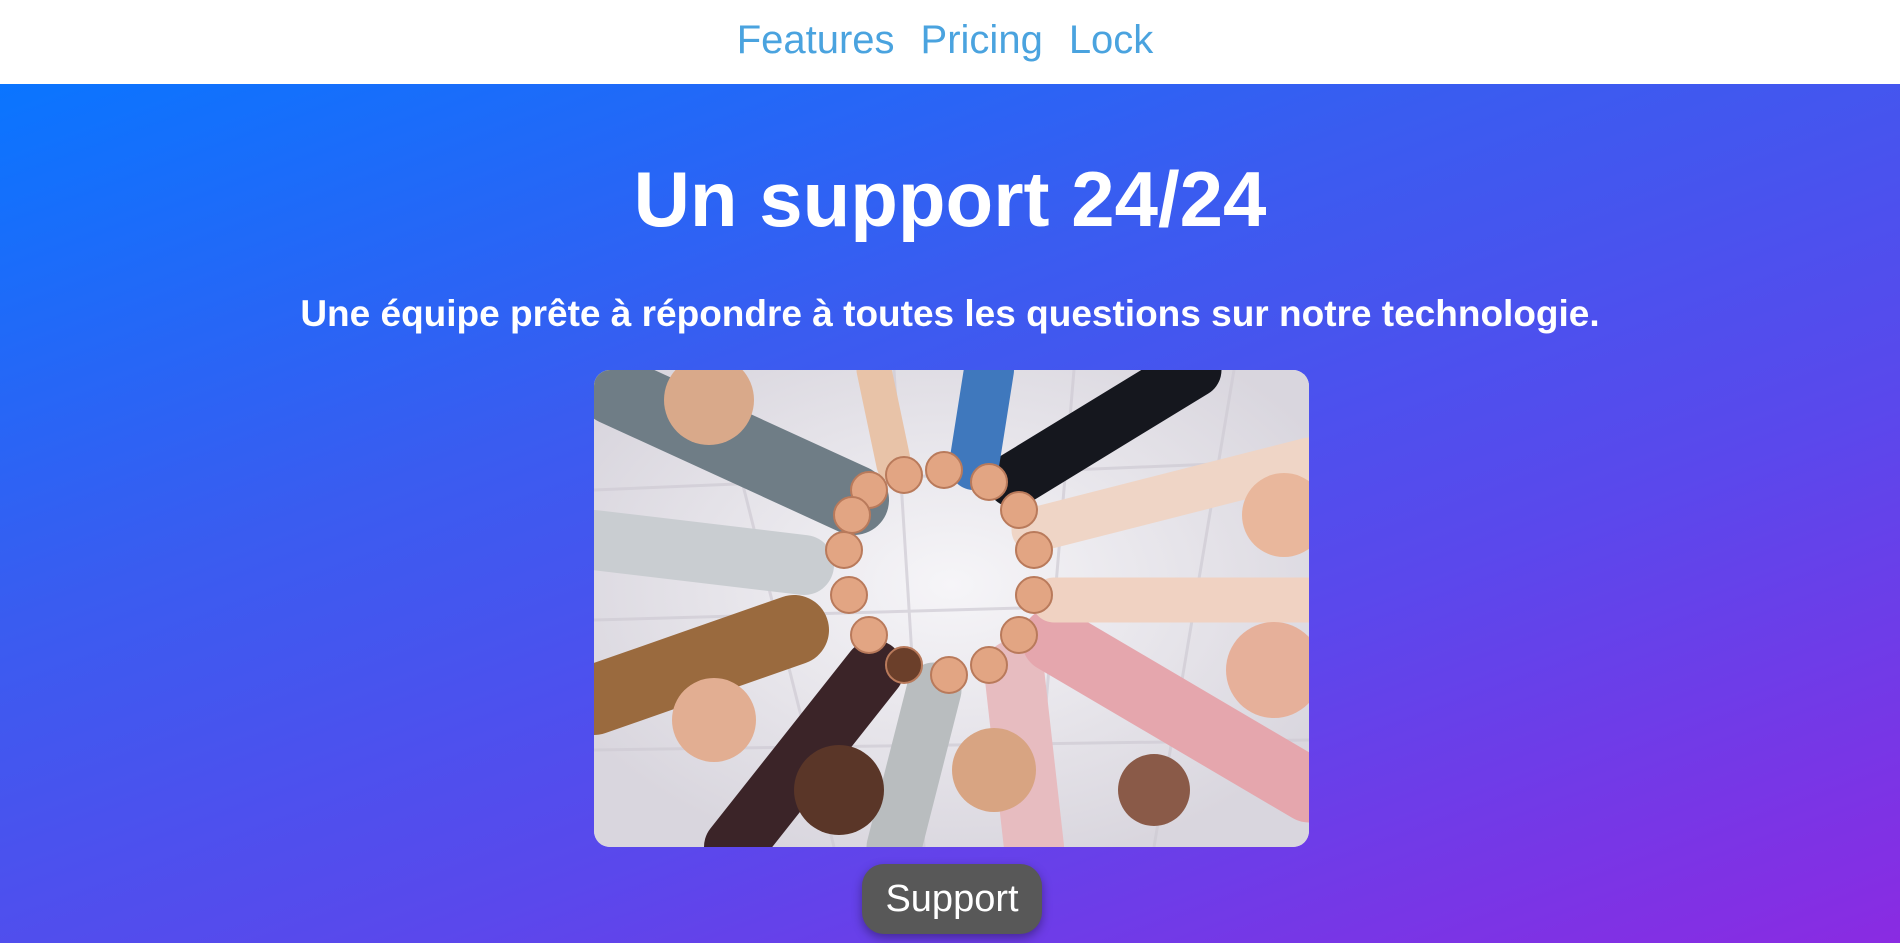 Image resolution: width=1900 pixels, height=943 pixels. I want to click on nav-link-pricing: Pricing, so click(982, 40).